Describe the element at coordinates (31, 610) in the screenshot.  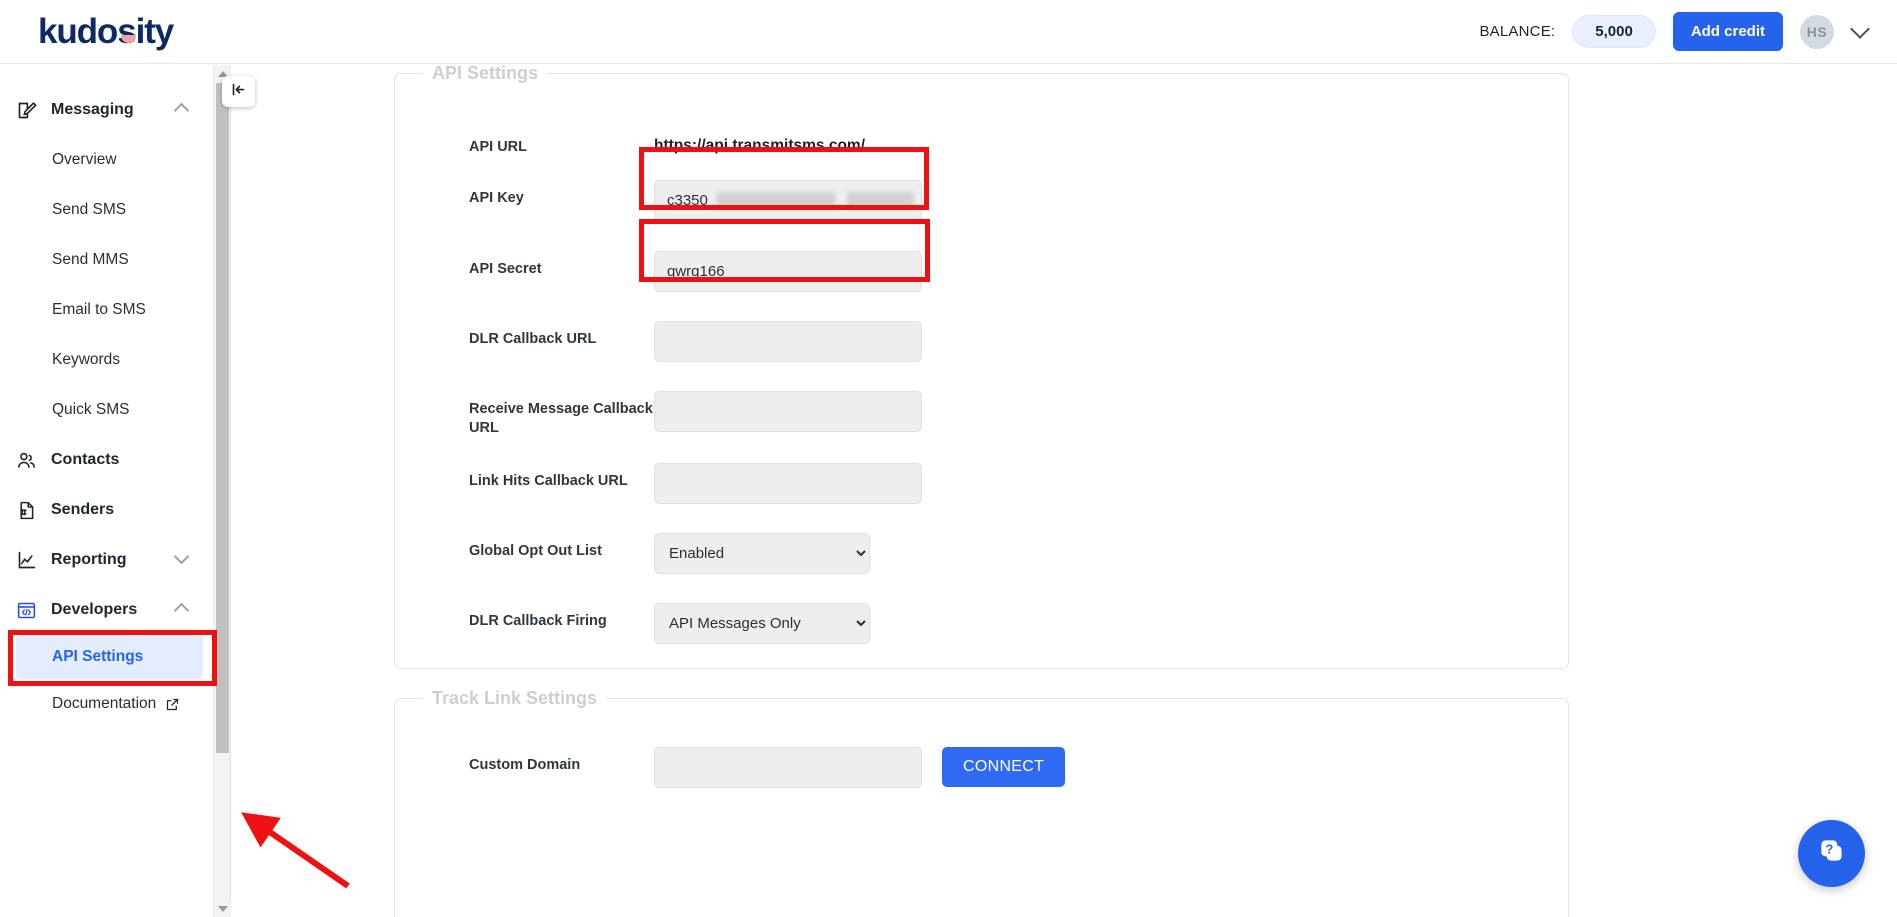
I see `code-window-icon` at that location.